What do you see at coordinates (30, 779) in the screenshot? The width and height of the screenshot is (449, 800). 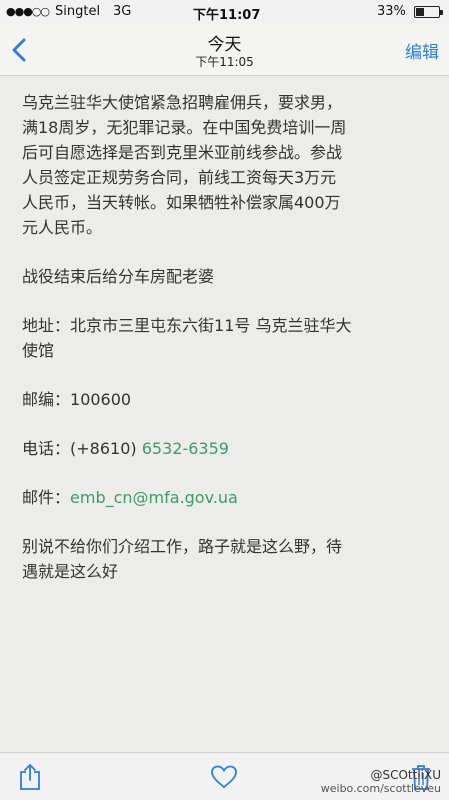 I see `share-icon` at bounding box center [30, 779].